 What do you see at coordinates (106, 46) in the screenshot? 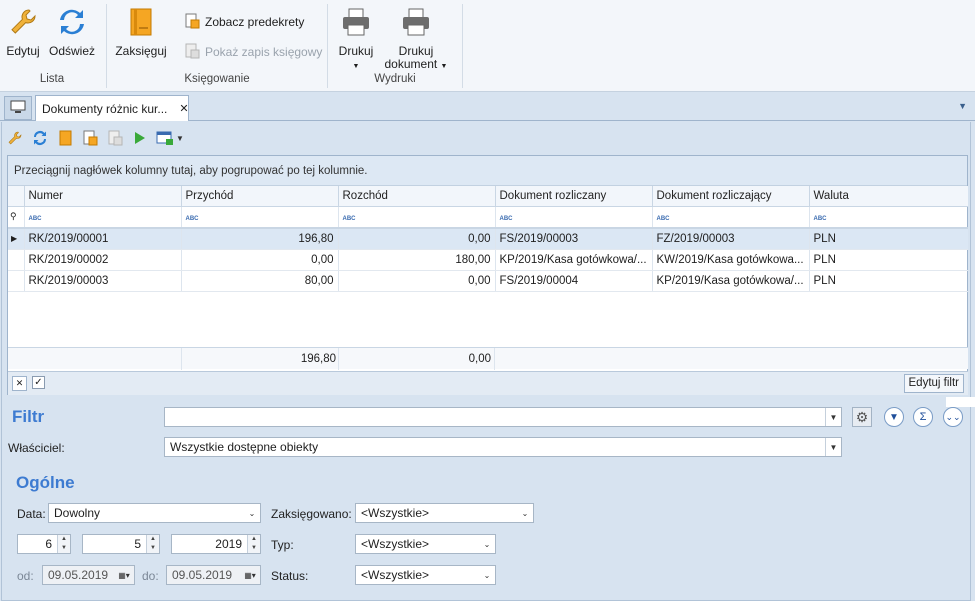
I see `ribbon-separator` at bounding box center [106, 46].